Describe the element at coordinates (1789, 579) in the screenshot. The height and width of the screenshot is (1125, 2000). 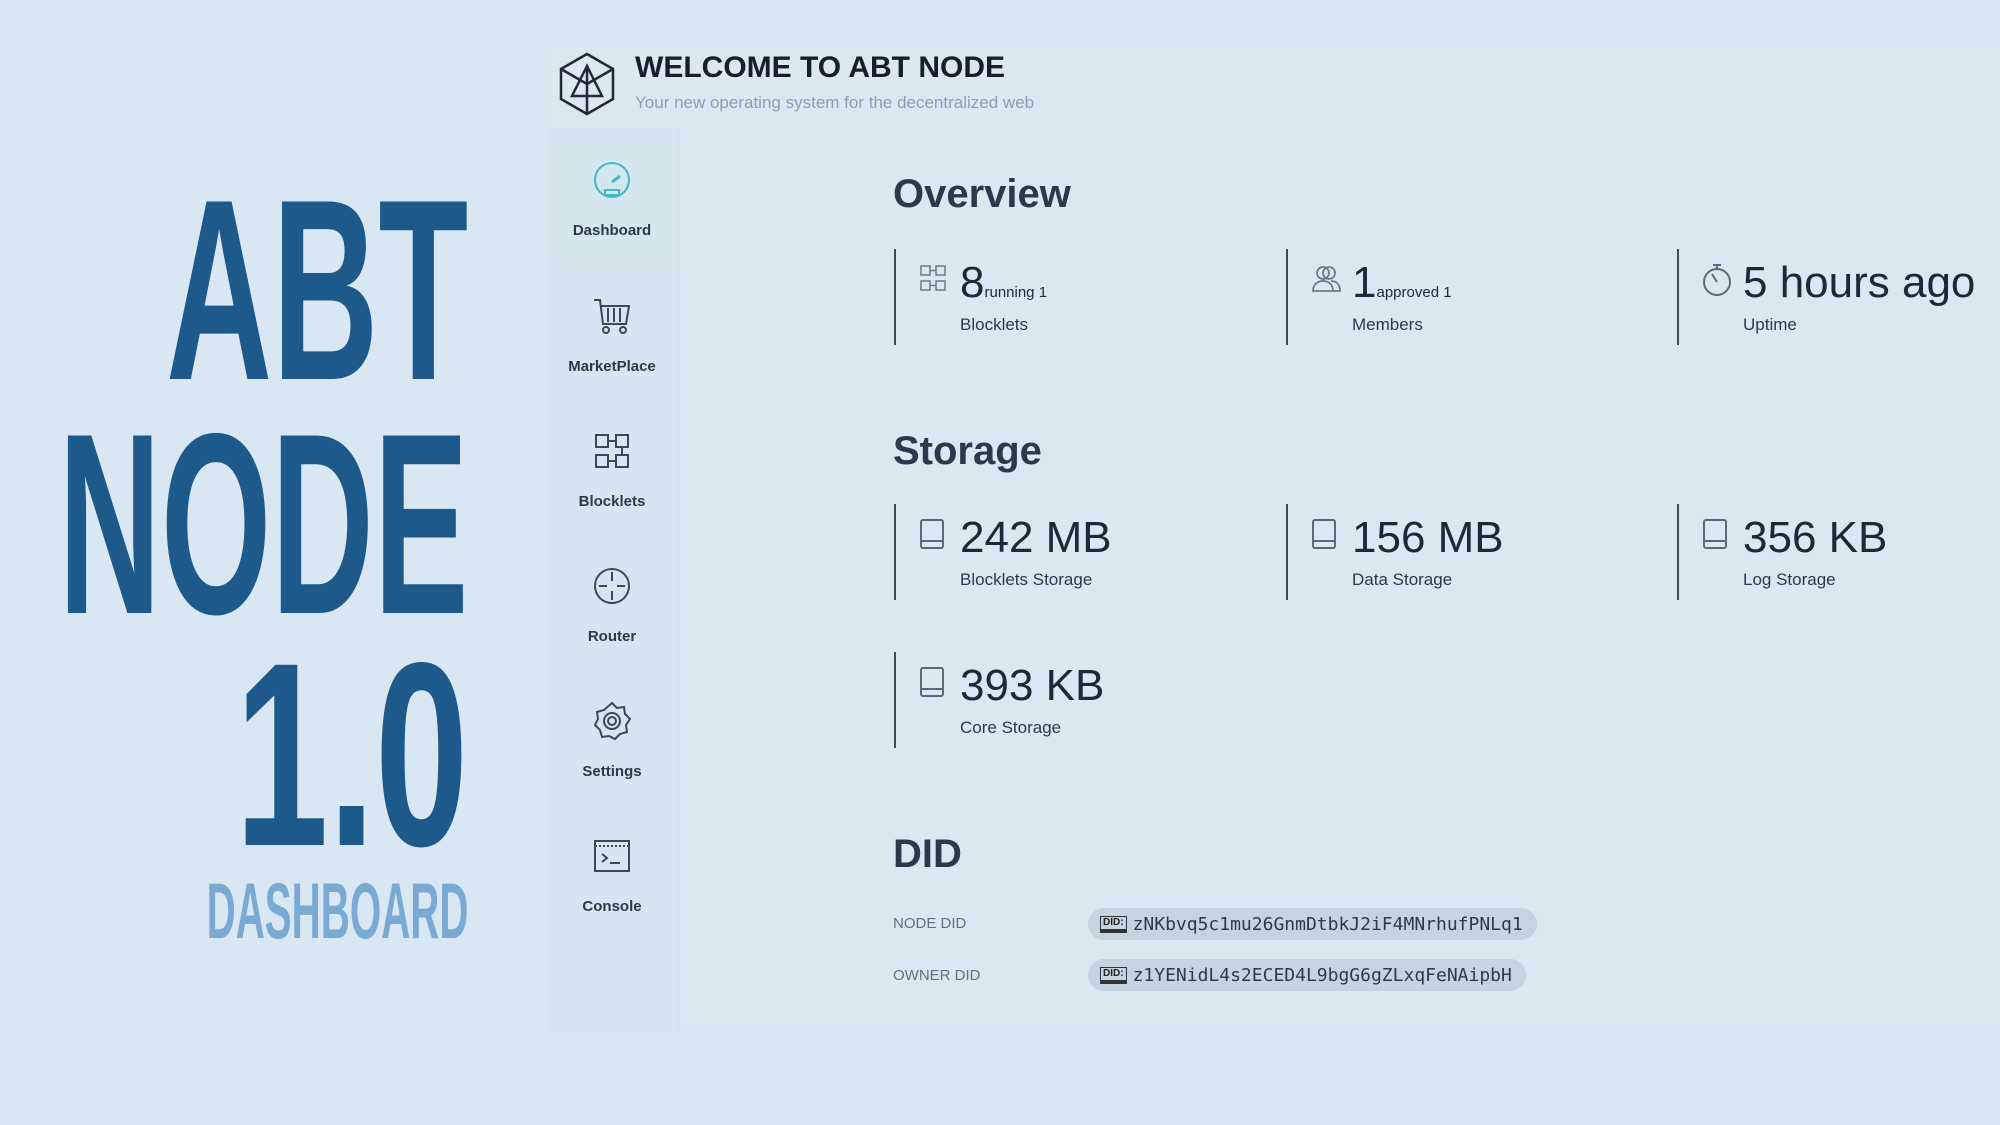
I see `storage-label: Log Storage` at that location.